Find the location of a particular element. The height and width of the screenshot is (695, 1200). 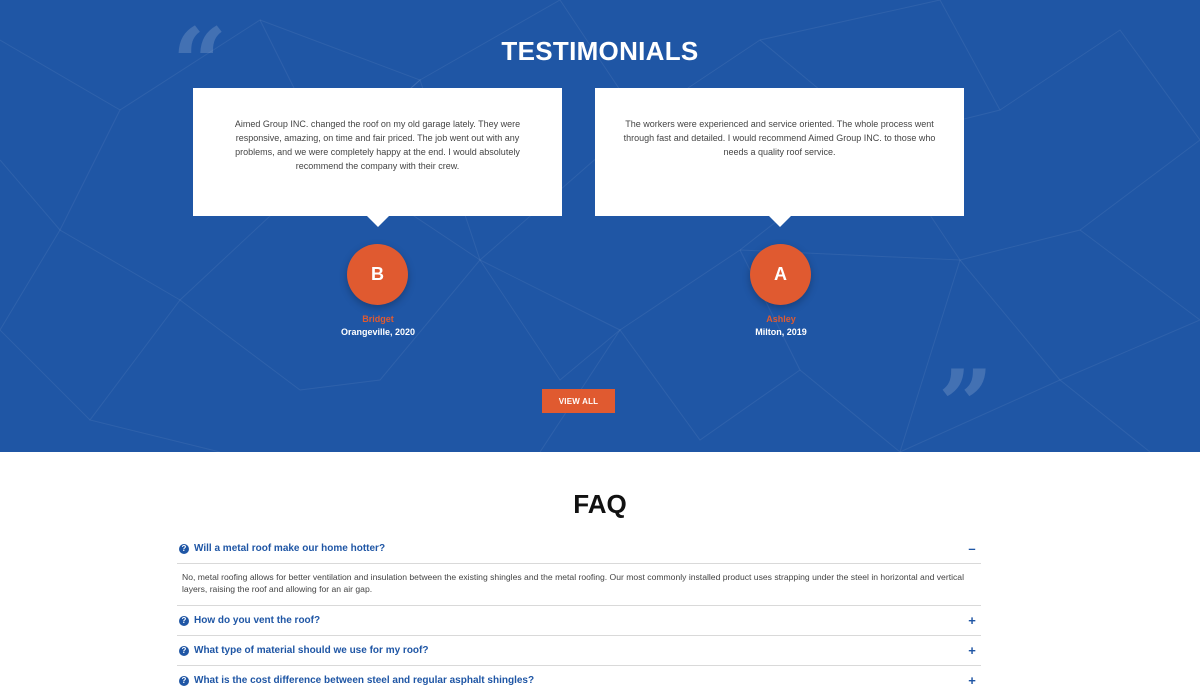

faq-question-toggle: ? How do you vent the roof? + is located at coordinates (579, 620).